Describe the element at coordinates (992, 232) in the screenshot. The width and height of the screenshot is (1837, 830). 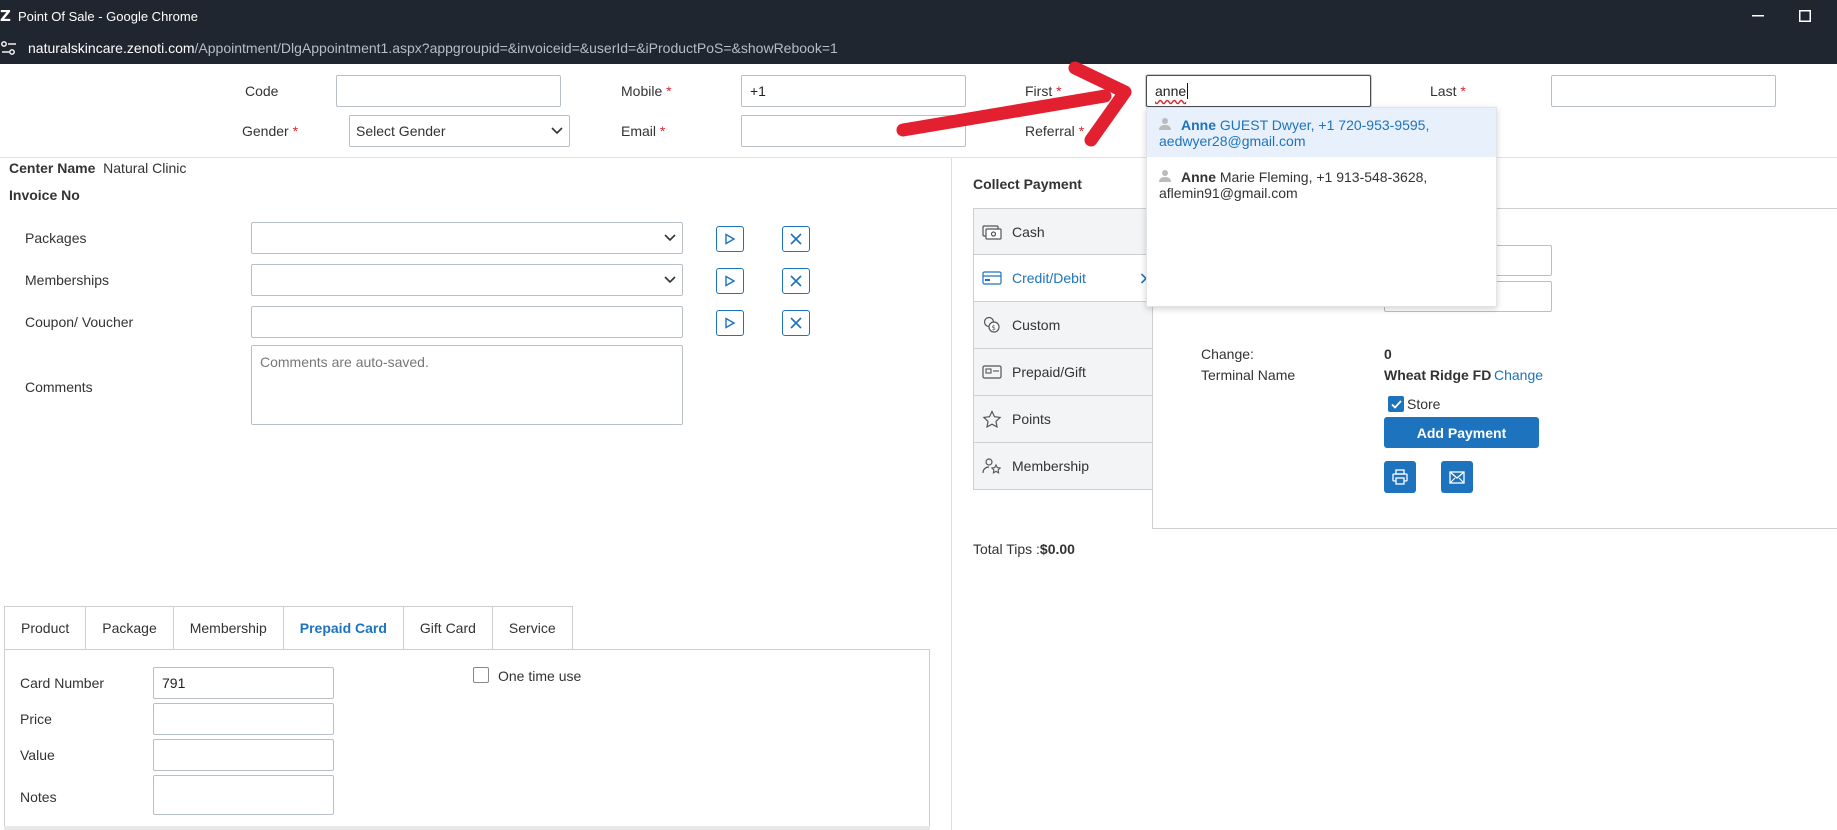
I see `cash-icon` at that location.